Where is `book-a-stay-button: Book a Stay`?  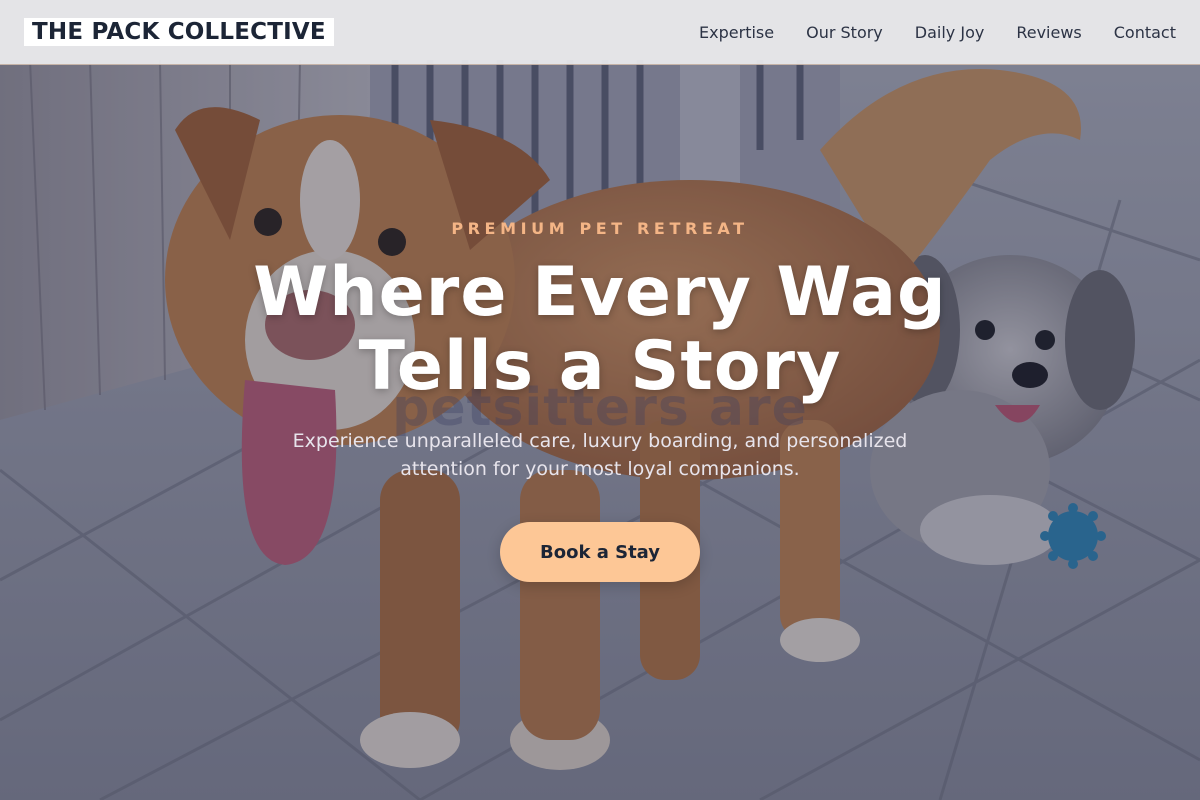
book-a-stay-button: Book a Stay is located at coordinates (600, 552).